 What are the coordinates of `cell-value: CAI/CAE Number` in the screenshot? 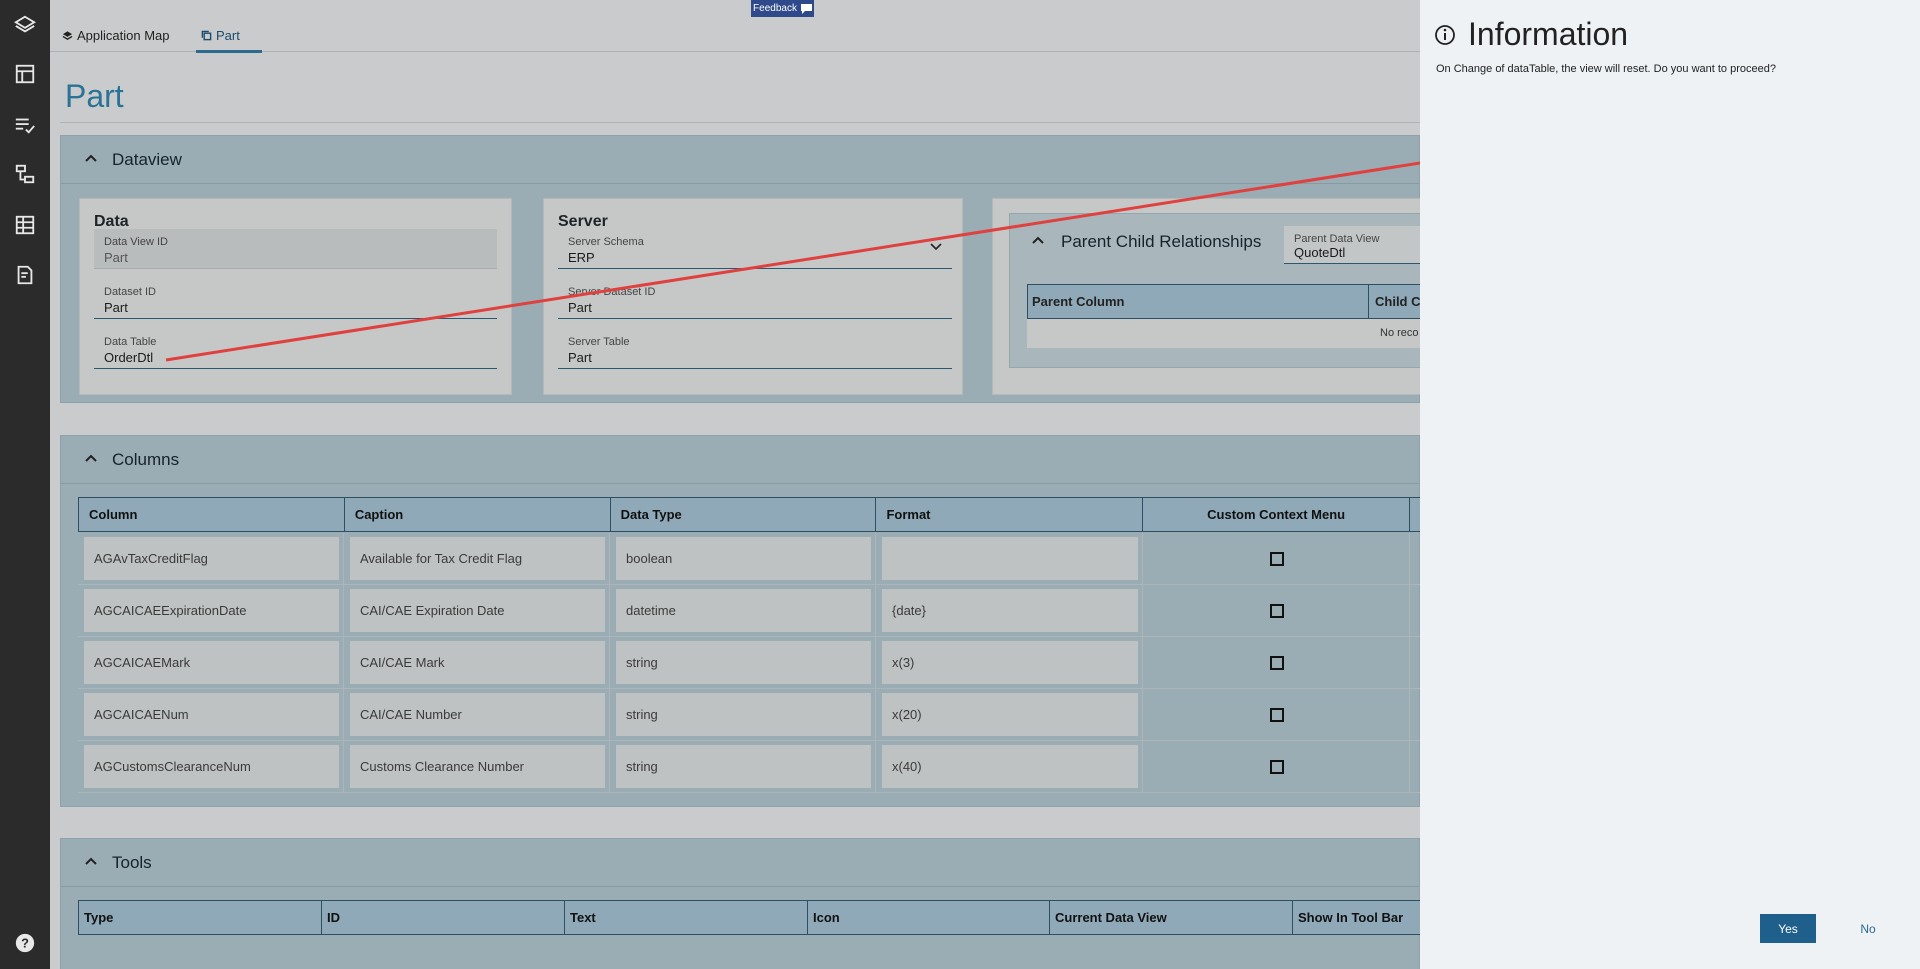 It's located at (477, 714).